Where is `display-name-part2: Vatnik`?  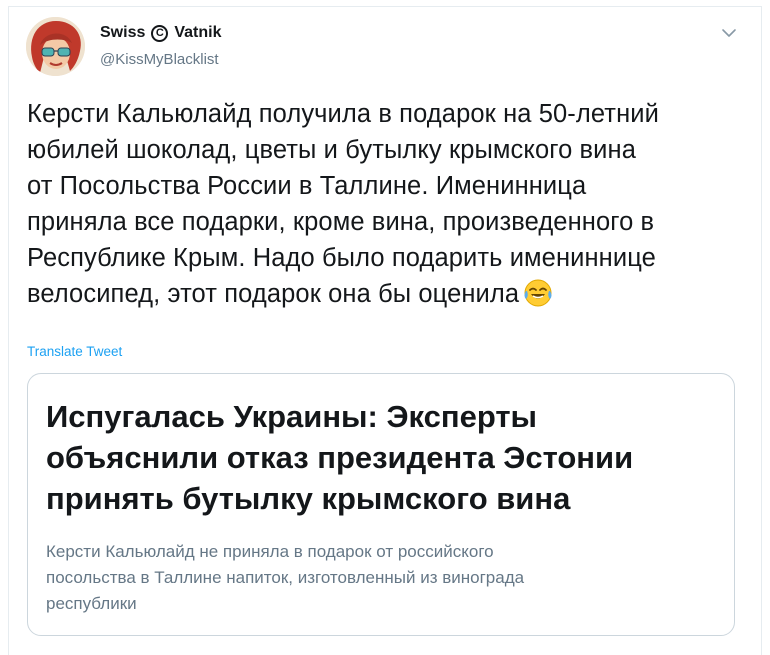 display-name-part2: Vatnik is located at coordinates (198, 32).